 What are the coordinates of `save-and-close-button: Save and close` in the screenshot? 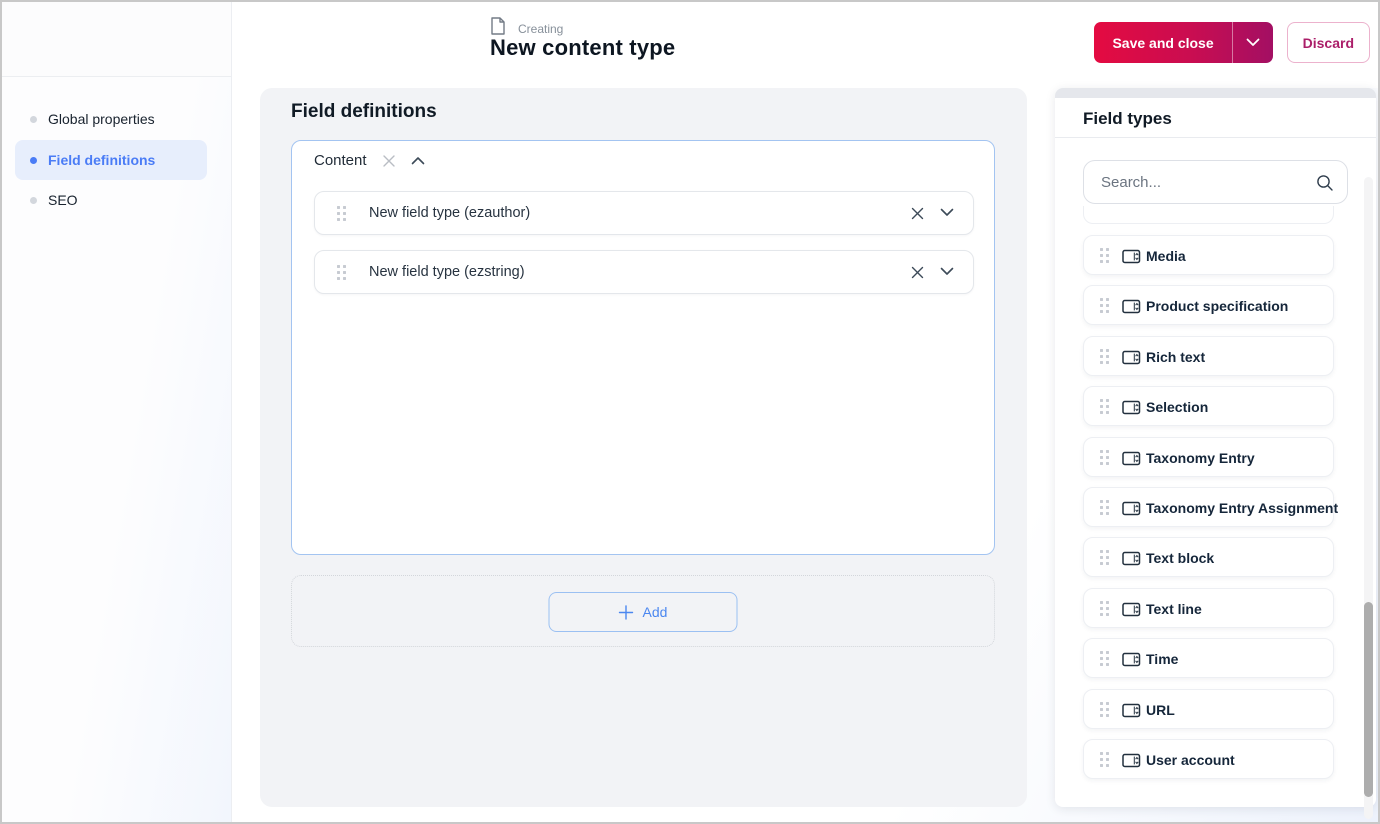 It's located at (1162, 42).